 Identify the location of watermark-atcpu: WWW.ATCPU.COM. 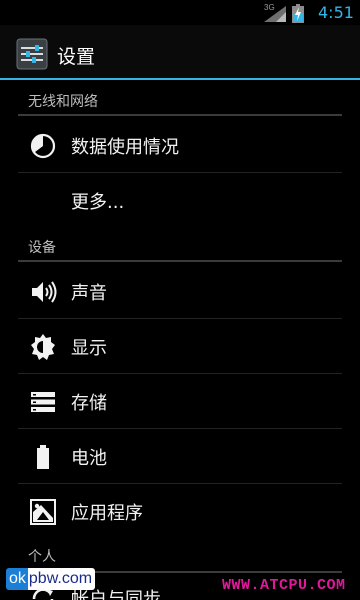
(284, 585).